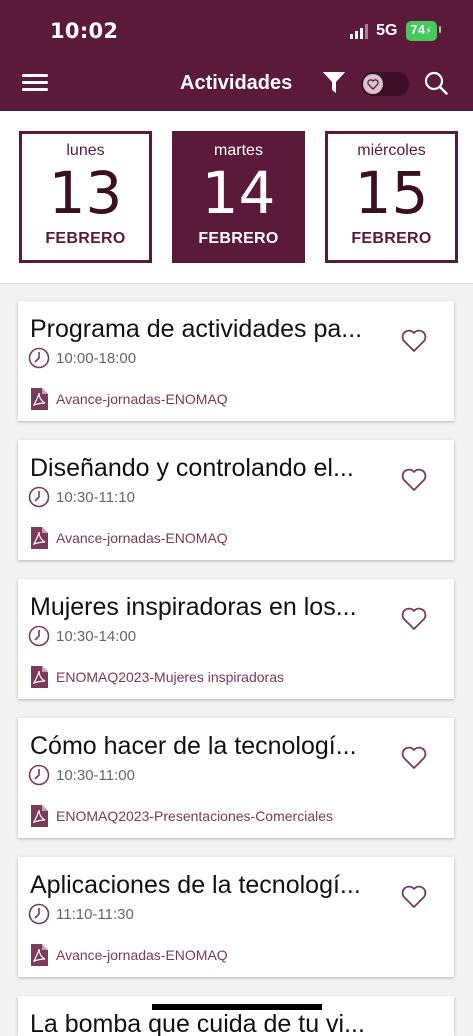 This screenshot has width=473, height=1036. Describe the element at coordinates (85, 150) in the screenshot. I see `date-weekday: lunes` at that location.